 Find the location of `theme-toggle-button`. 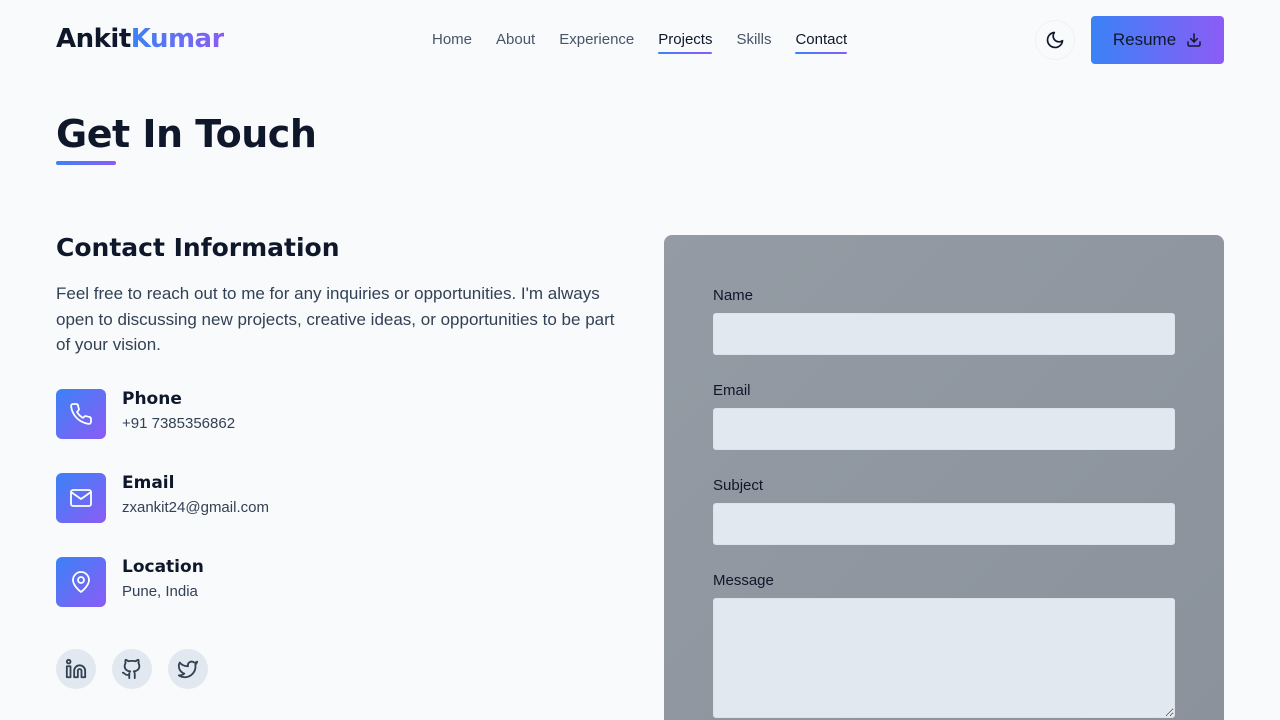

theme-toggle-button is located at coordinates (1055, 40).